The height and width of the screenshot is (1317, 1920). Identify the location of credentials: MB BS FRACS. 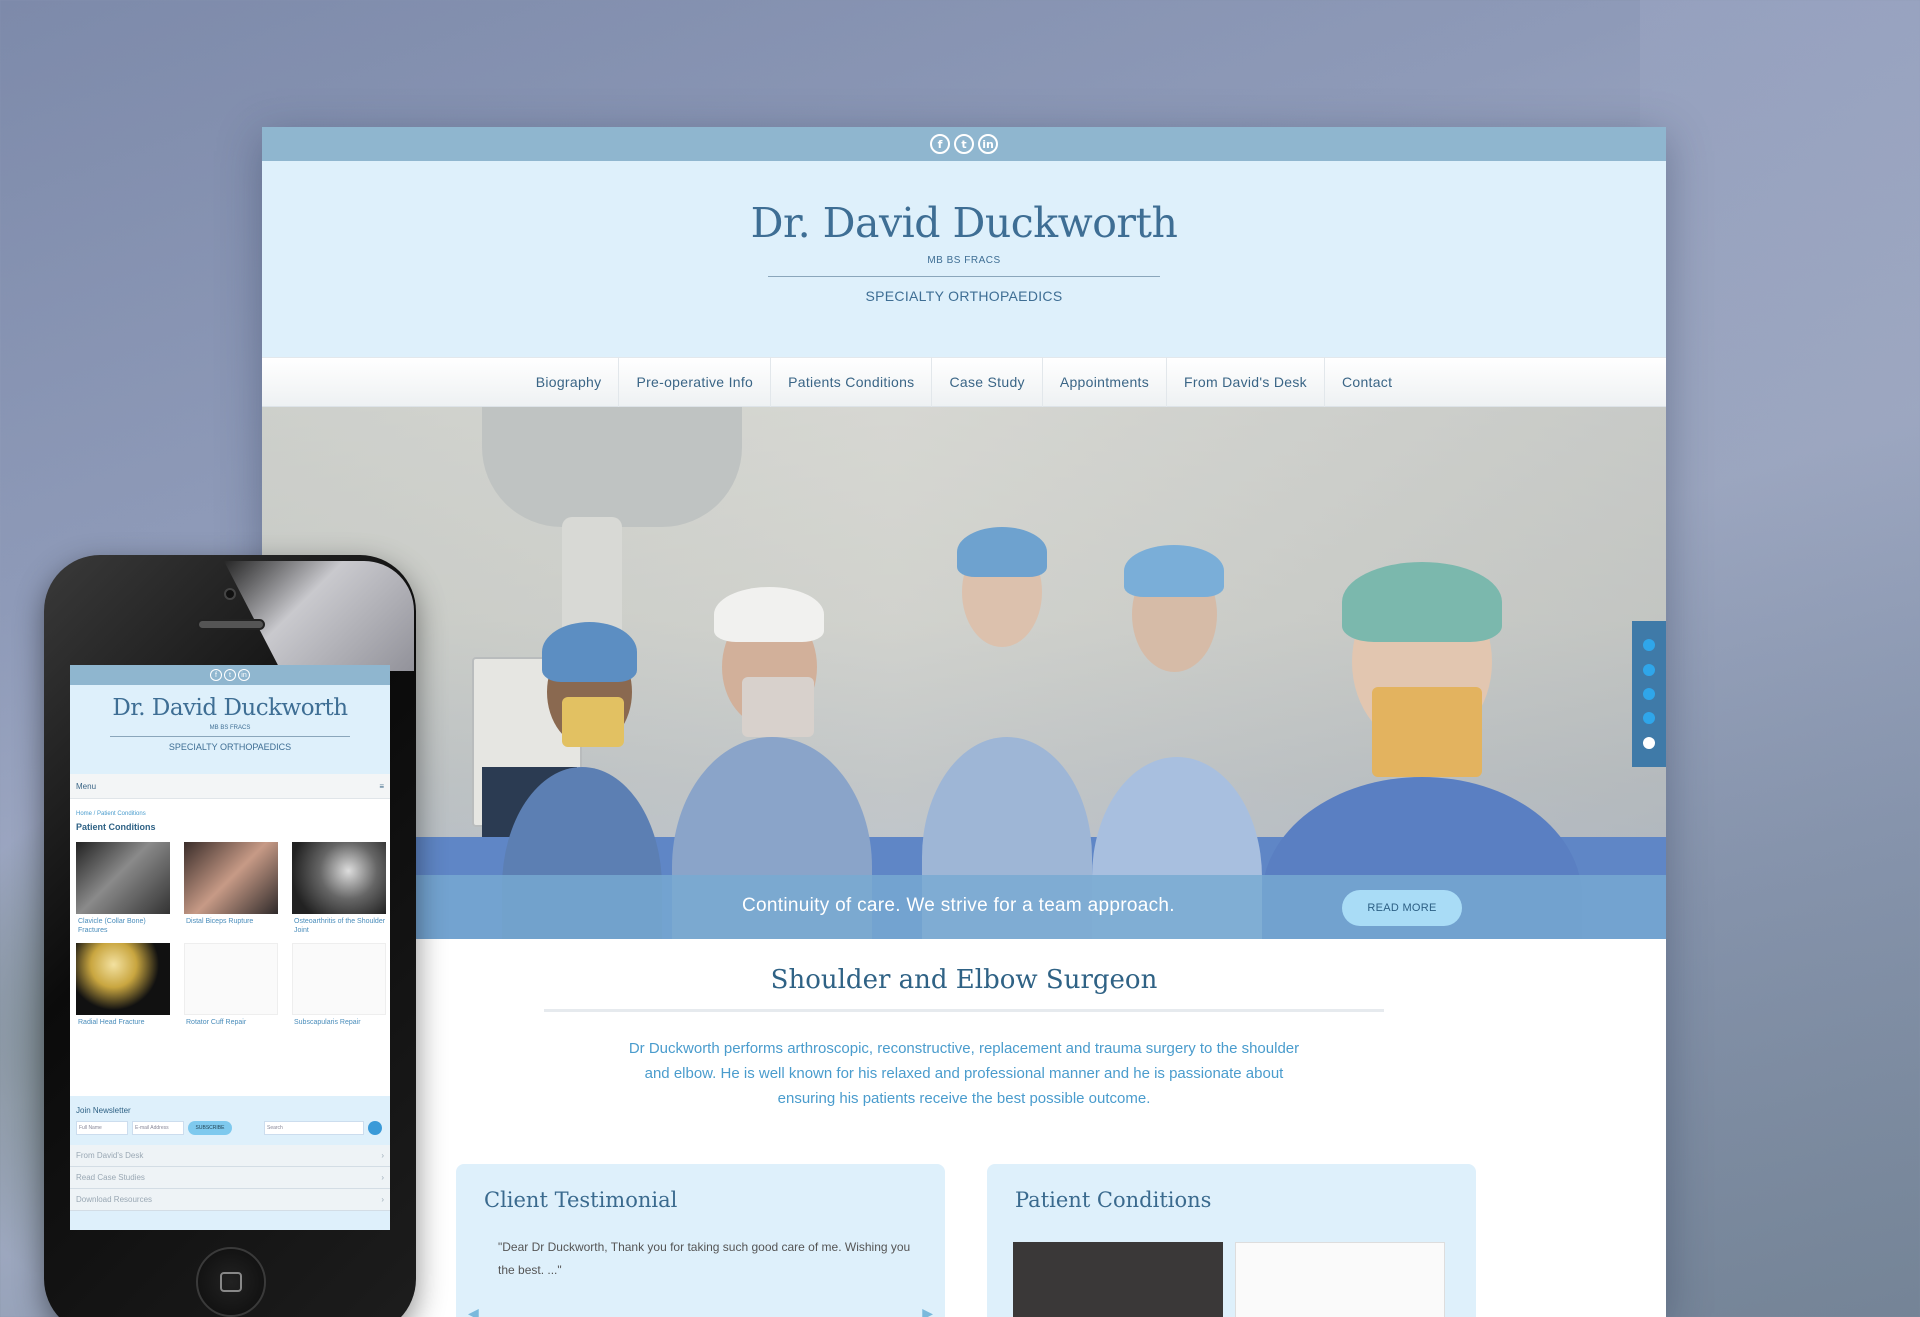
(964, 260).